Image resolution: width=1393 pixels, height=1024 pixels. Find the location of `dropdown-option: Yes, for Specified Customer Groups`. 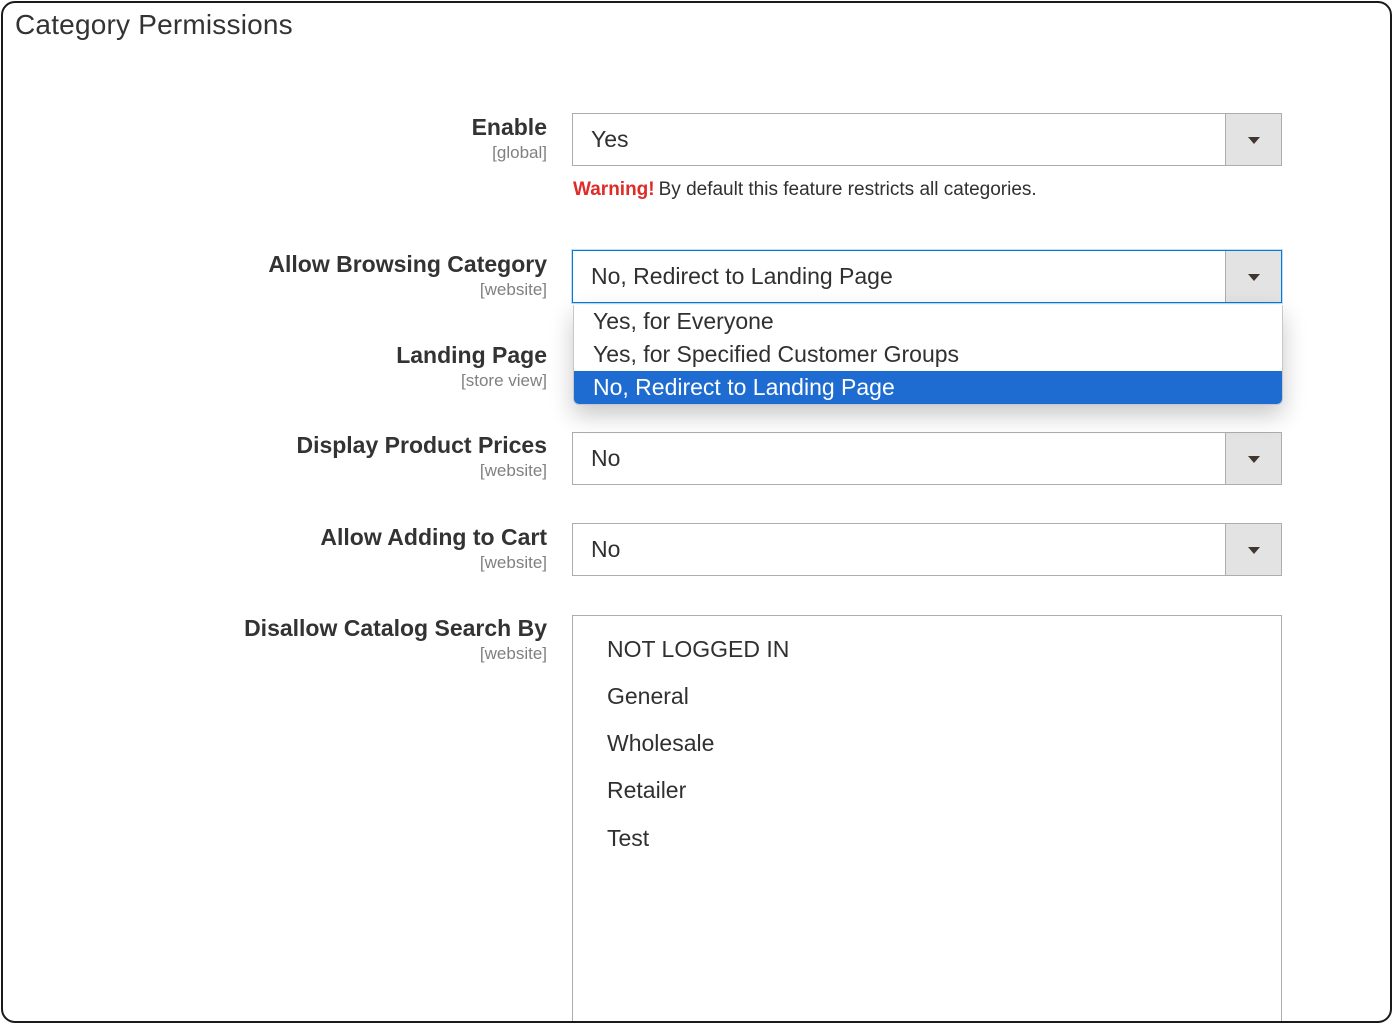

dropdown-option: Yes, for Specified Customer Groups is located at coordinates (928, 354).